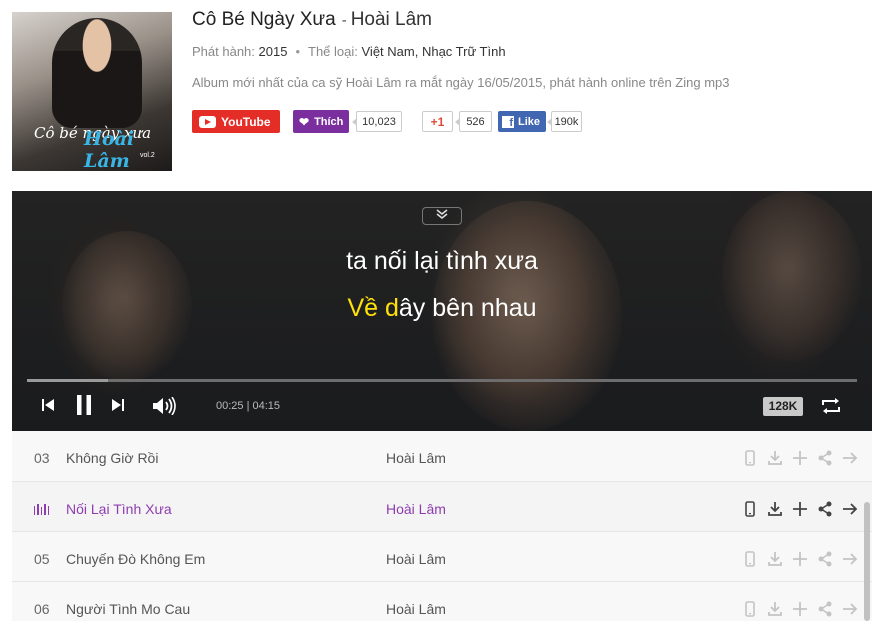 This screenshot has width=895, height=621. Describe the element at coordinates (230, 406) in the screenshot. I see `current-time: 00:25` at that location.